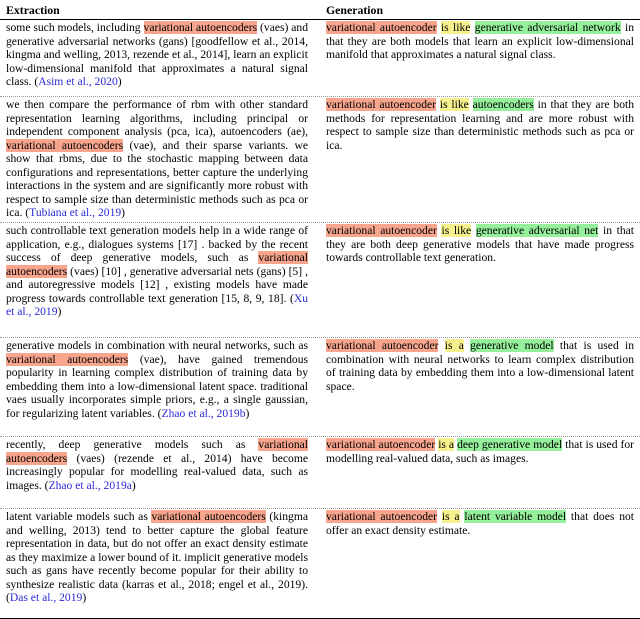 This screenshot has width=640, height=619. What do you see at coordinates (503, 104) in the screenshot?
I see `generation-tail-highlight: autoencoders` at bounding box center [503, 104].